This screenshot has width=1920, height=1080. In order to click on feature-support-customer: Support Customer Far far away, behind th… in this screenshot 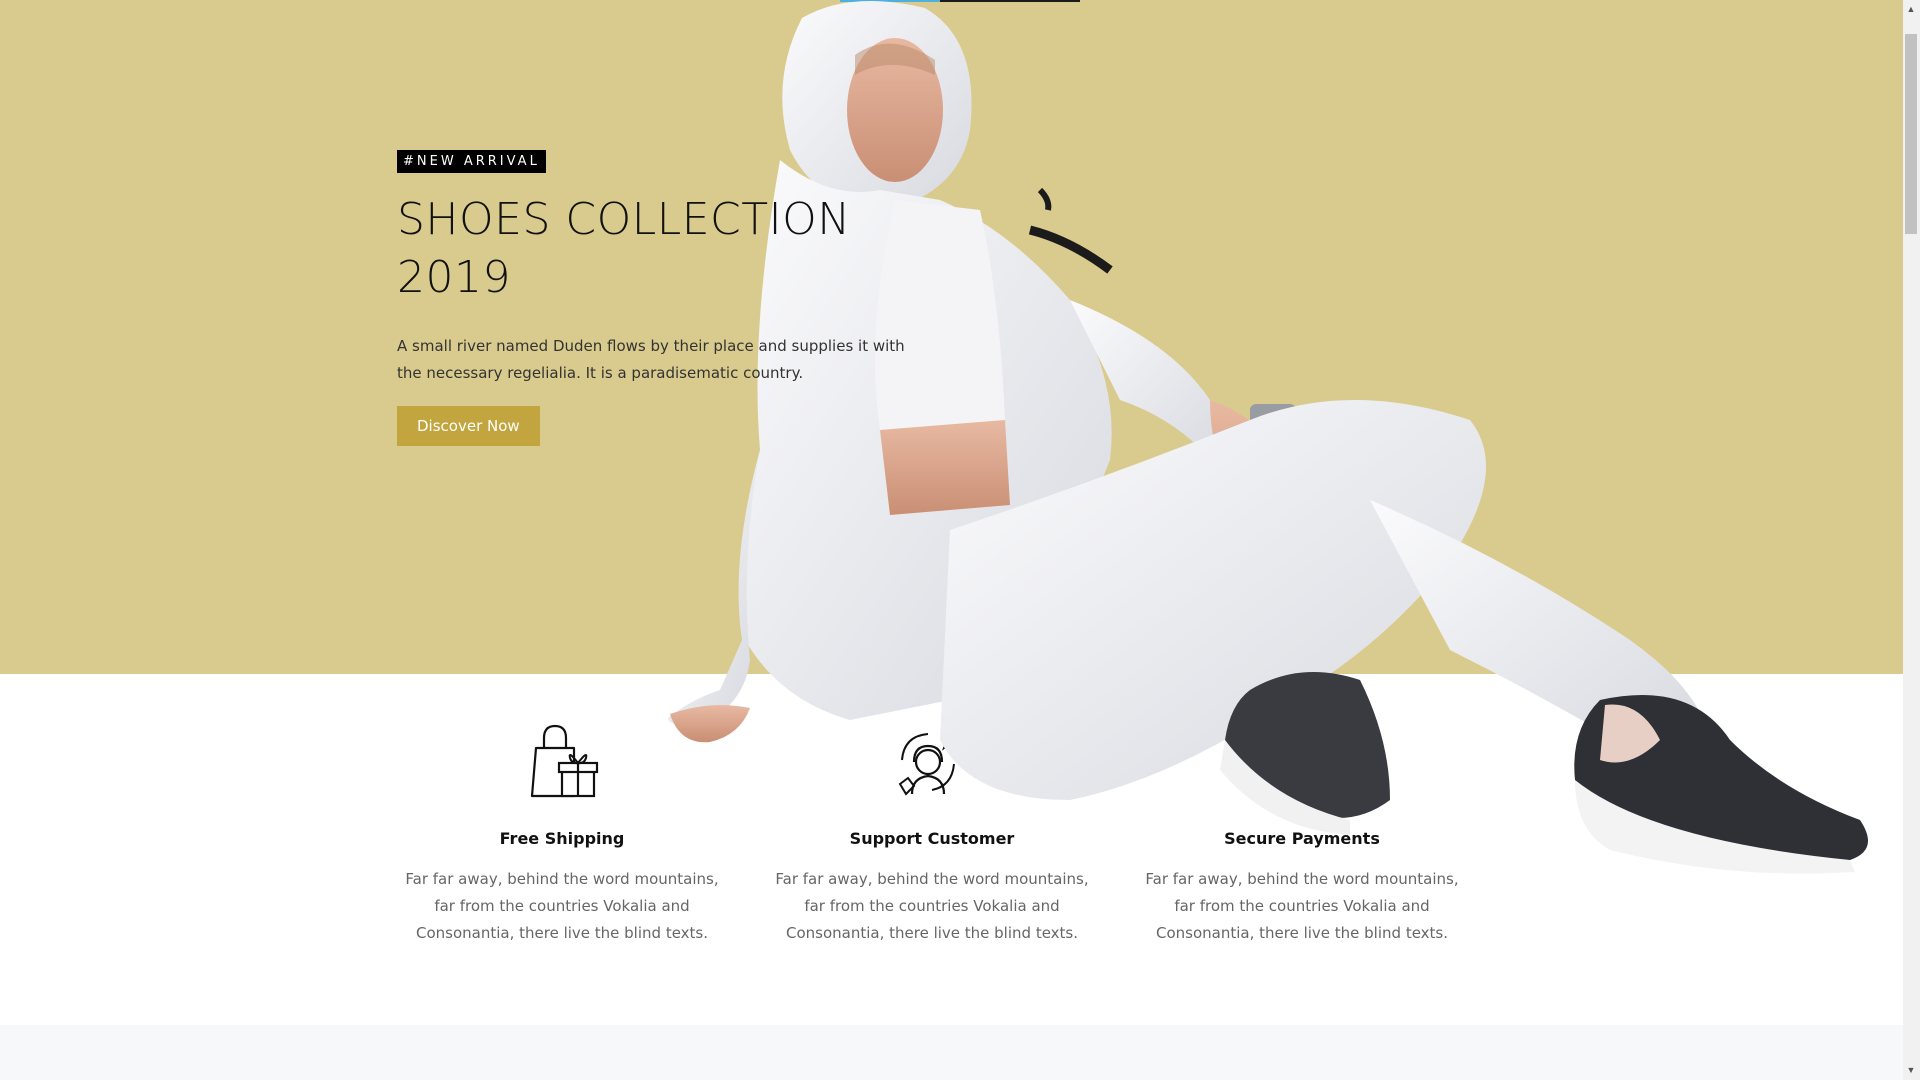, I will do `click(932, 833)`.